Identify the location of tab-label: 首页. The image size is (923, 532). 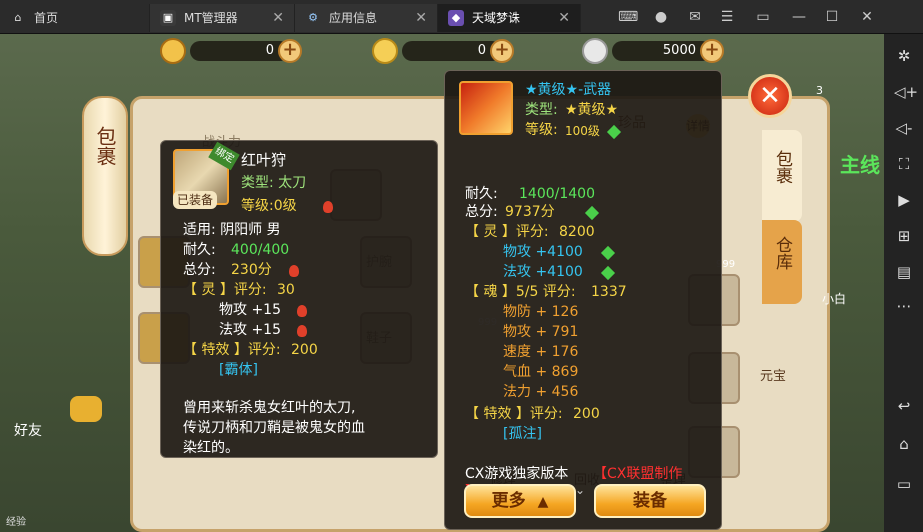
(46, 18).